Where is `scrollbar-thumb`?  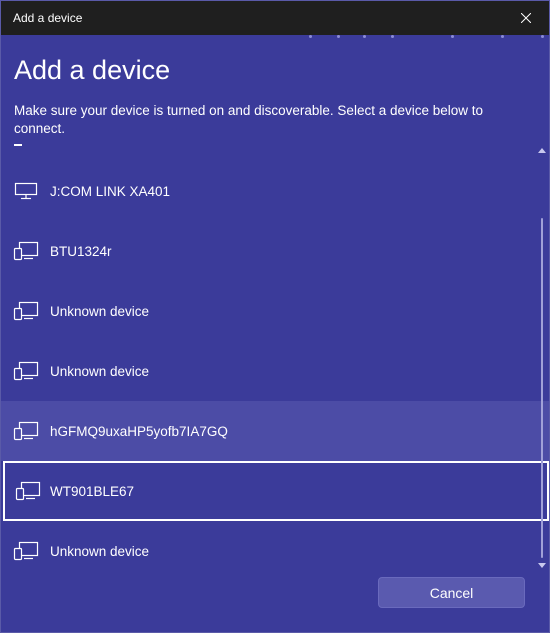
scrollbar-thumb is located at coordinates (542, 388).